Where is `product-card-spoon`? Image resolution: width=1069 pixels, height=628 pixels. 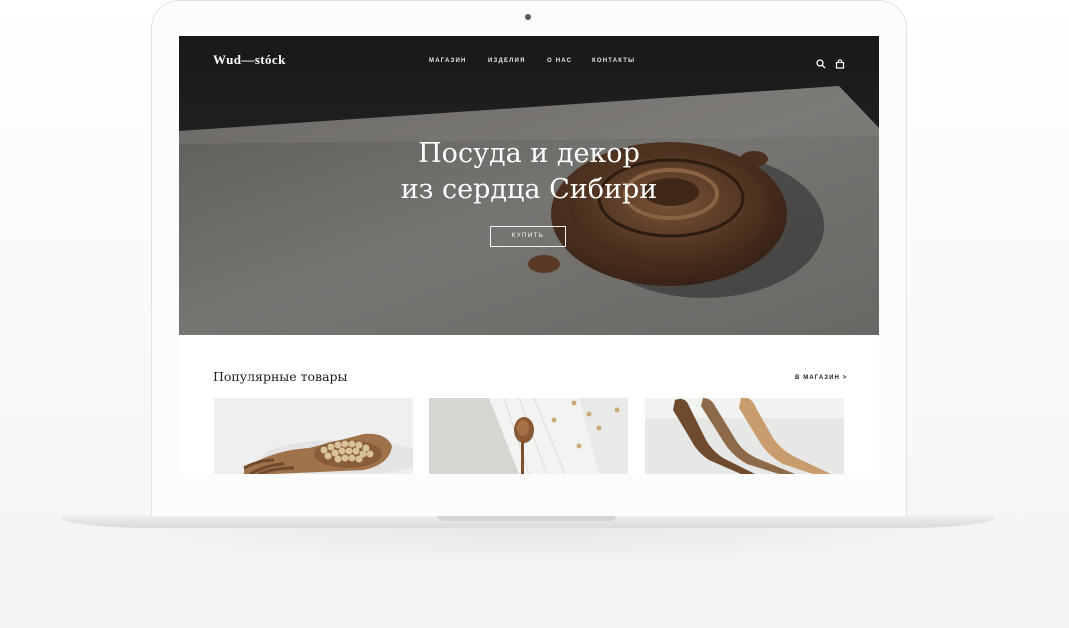
product-card-spoon is located at coordinates (528, 436).